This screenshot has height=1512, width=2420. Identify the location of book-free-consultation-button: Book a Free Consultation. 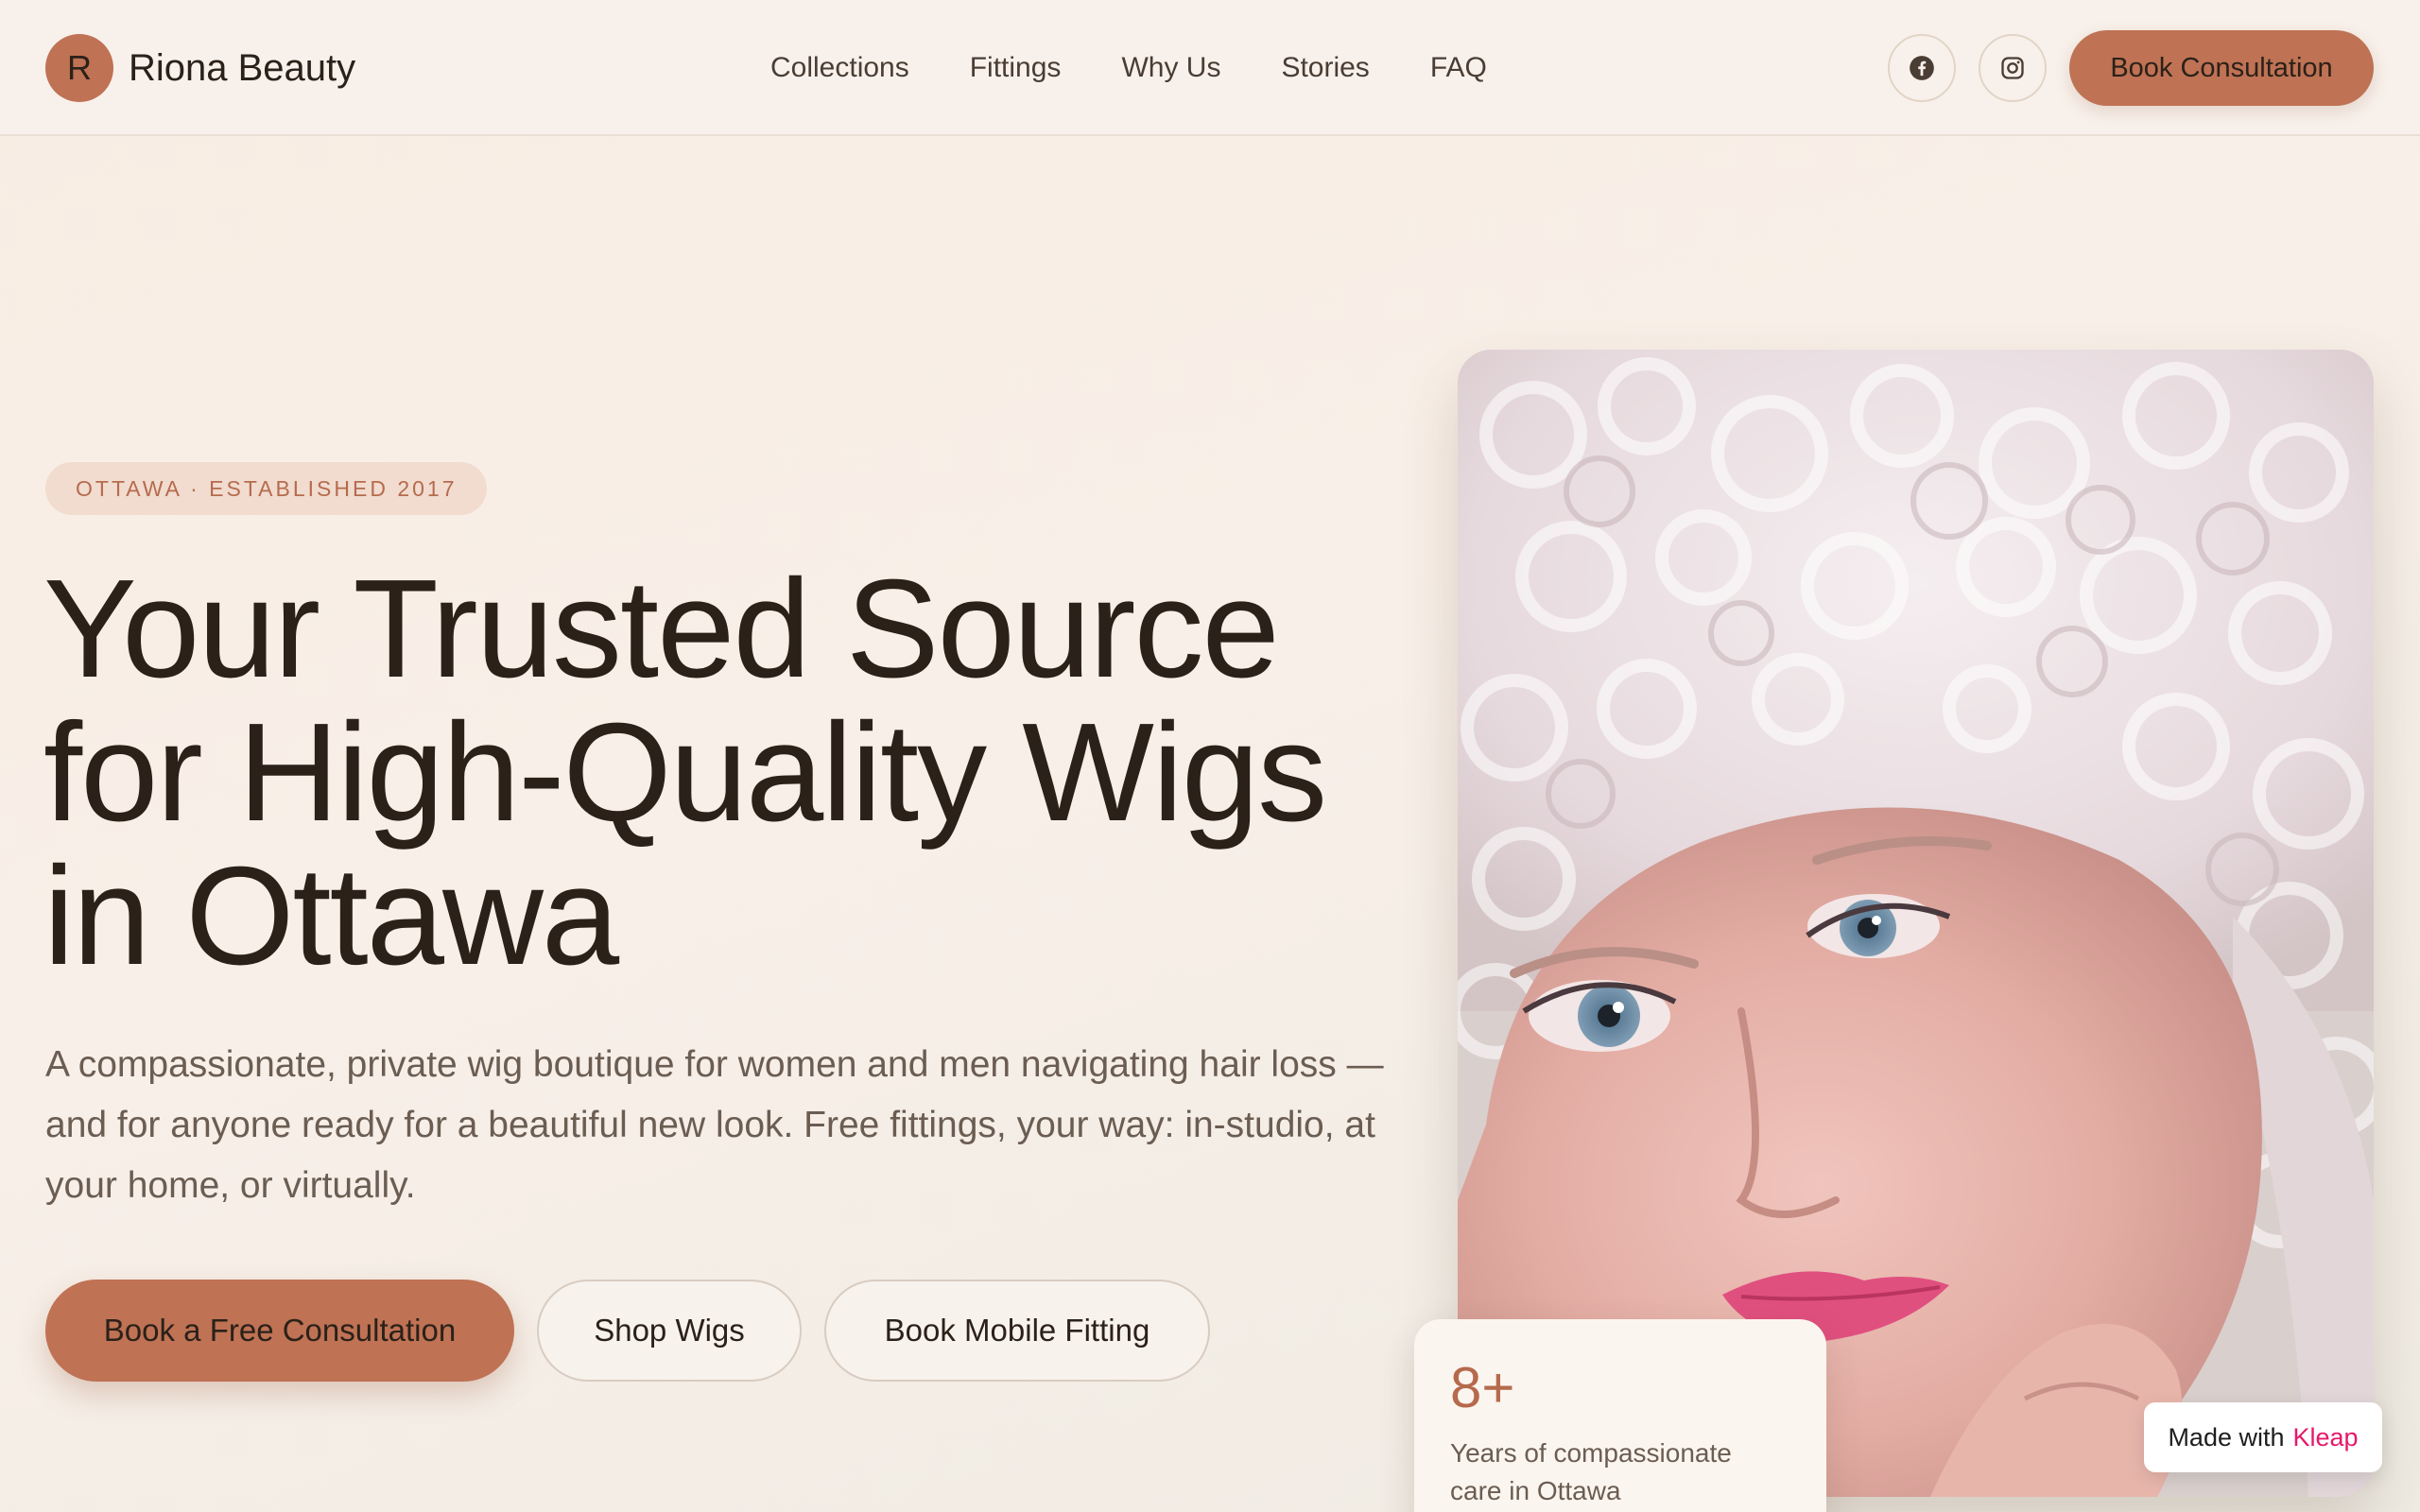
(279, 1331).